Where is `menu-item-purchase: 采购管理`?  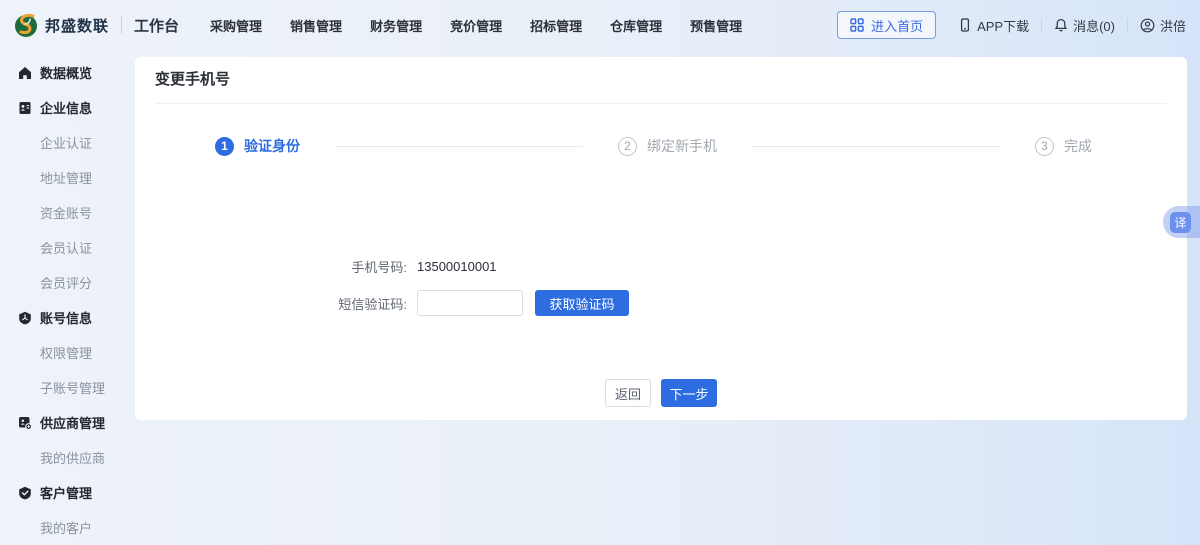 menu-item-purchase: 采购管理 is located at coordinates (236, 25).